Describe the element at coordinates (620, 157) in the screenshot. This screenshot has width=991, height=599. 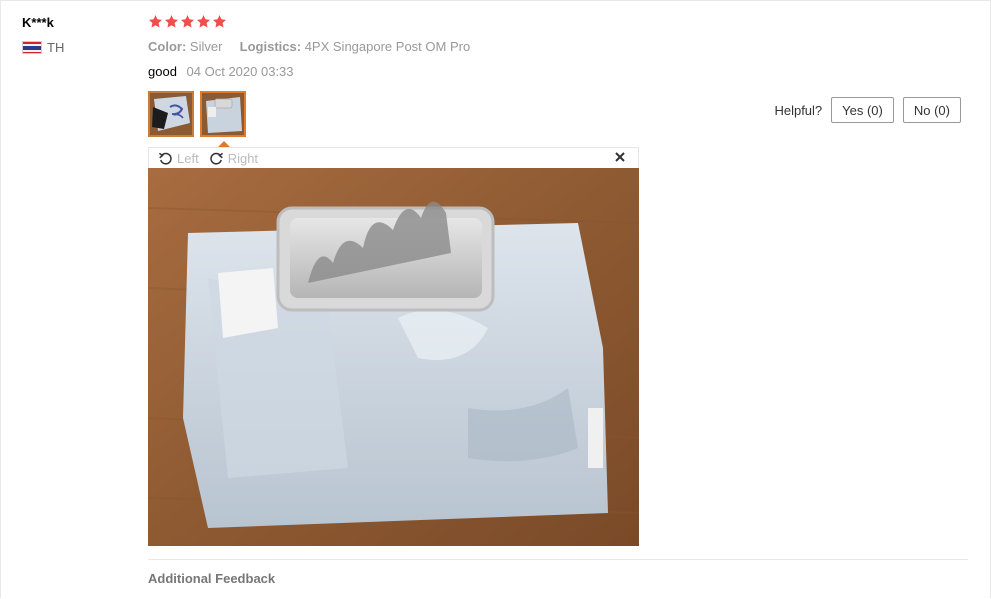
I see `close-icon` at that location.